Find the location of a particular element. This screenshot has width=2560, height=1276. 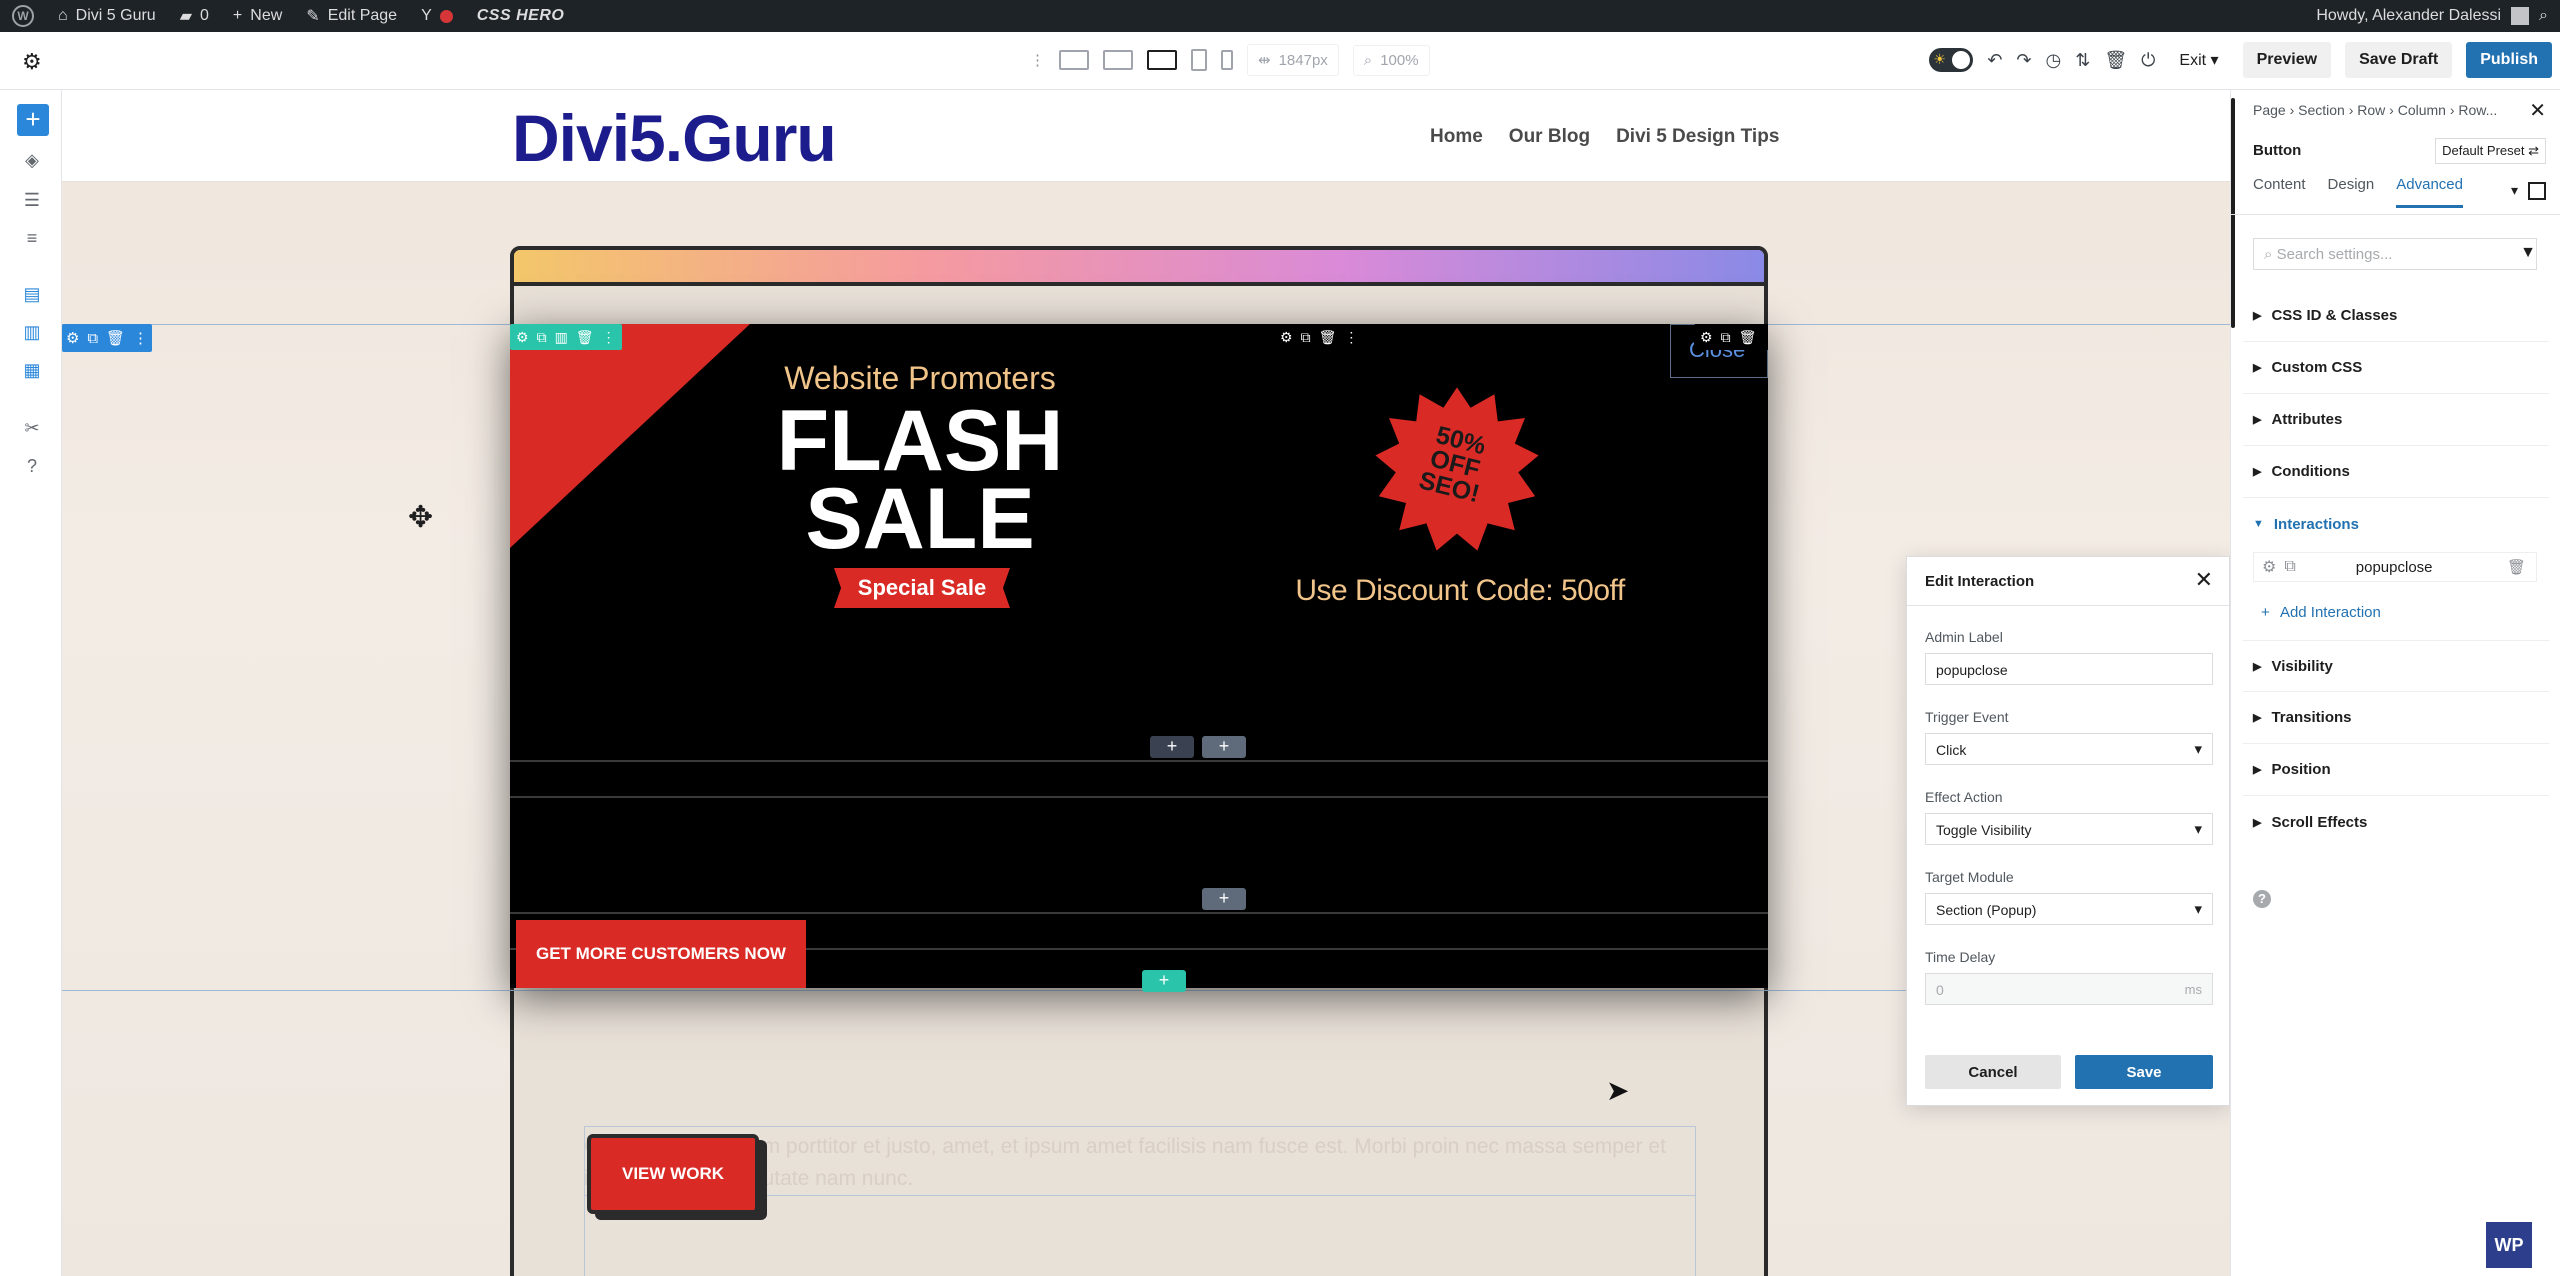

get-more-customers-button: GET MORE CUSTOMERS NOW is located at coordinates (661, 954).